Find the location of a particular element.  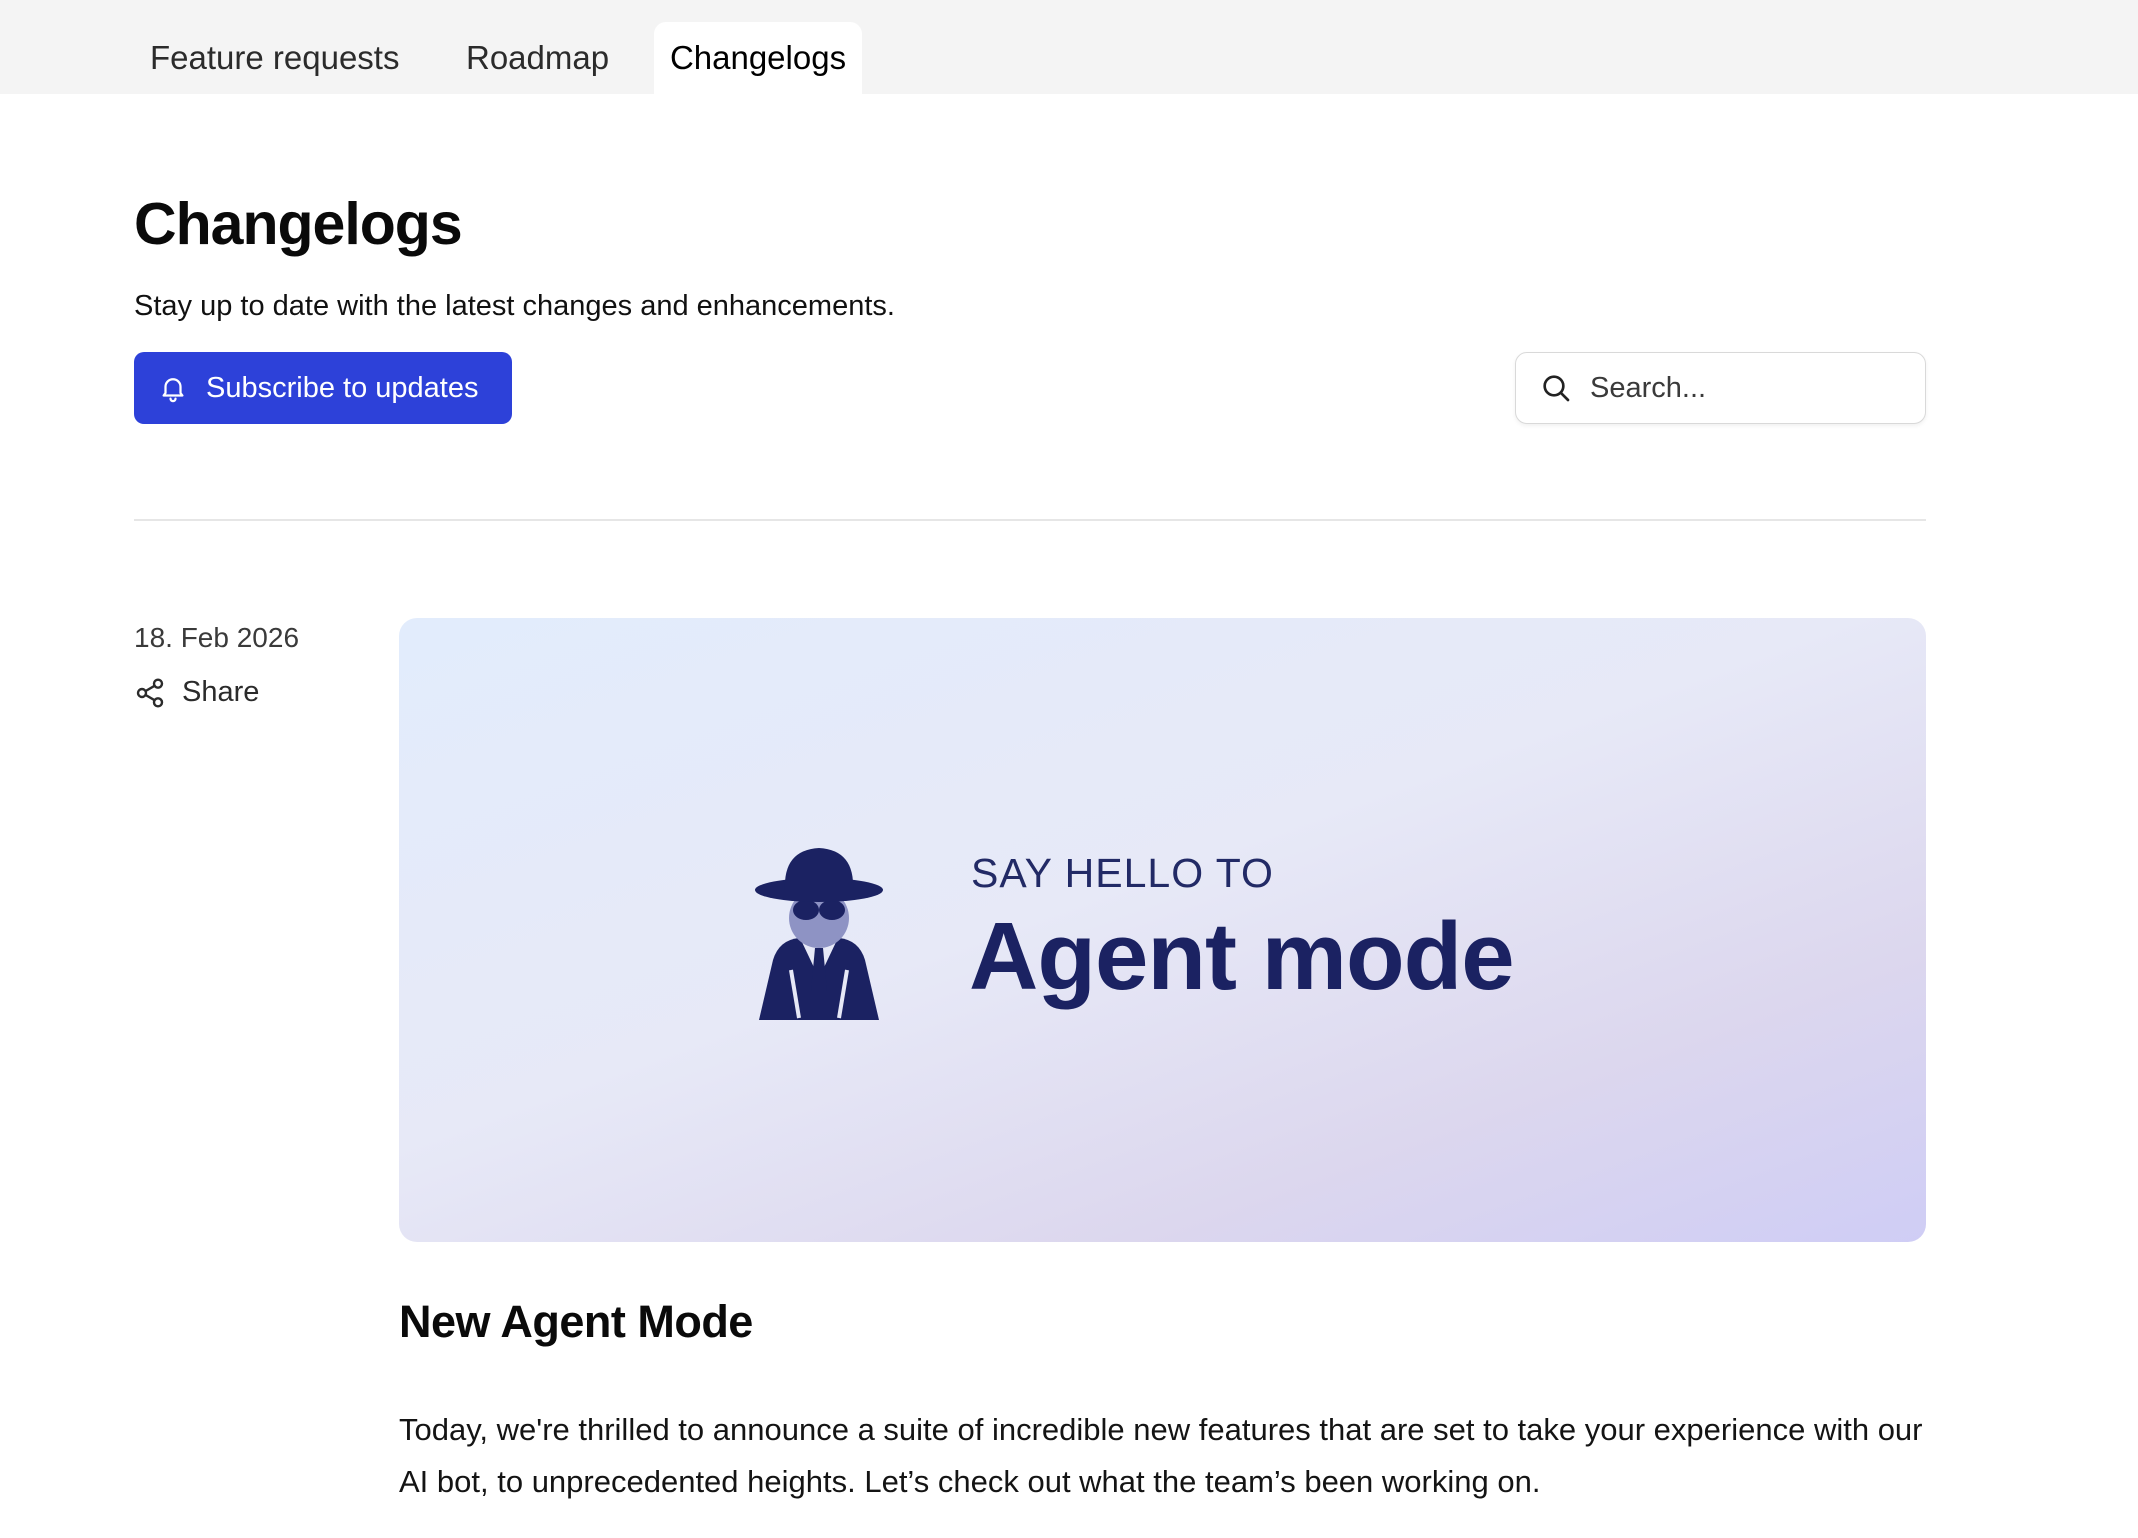

tab-roadmap: Roadmap is located at coordinates (537, 58).